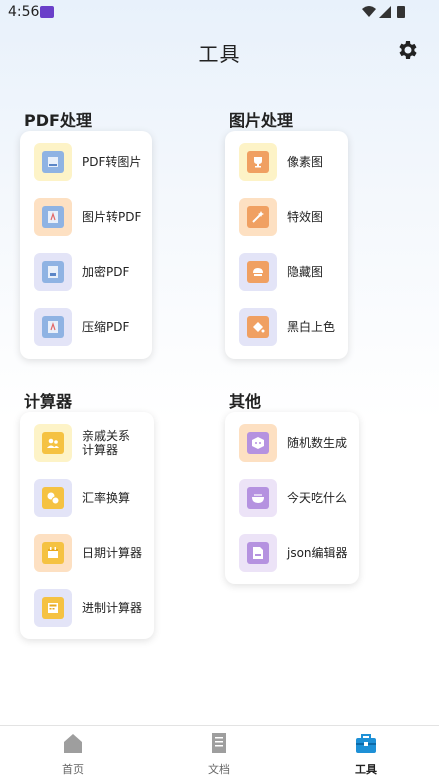  What do you see at coordinates (366, 754) in the screenshot?
I see `nav-tools: 工具` at bounding box center [366, 754].